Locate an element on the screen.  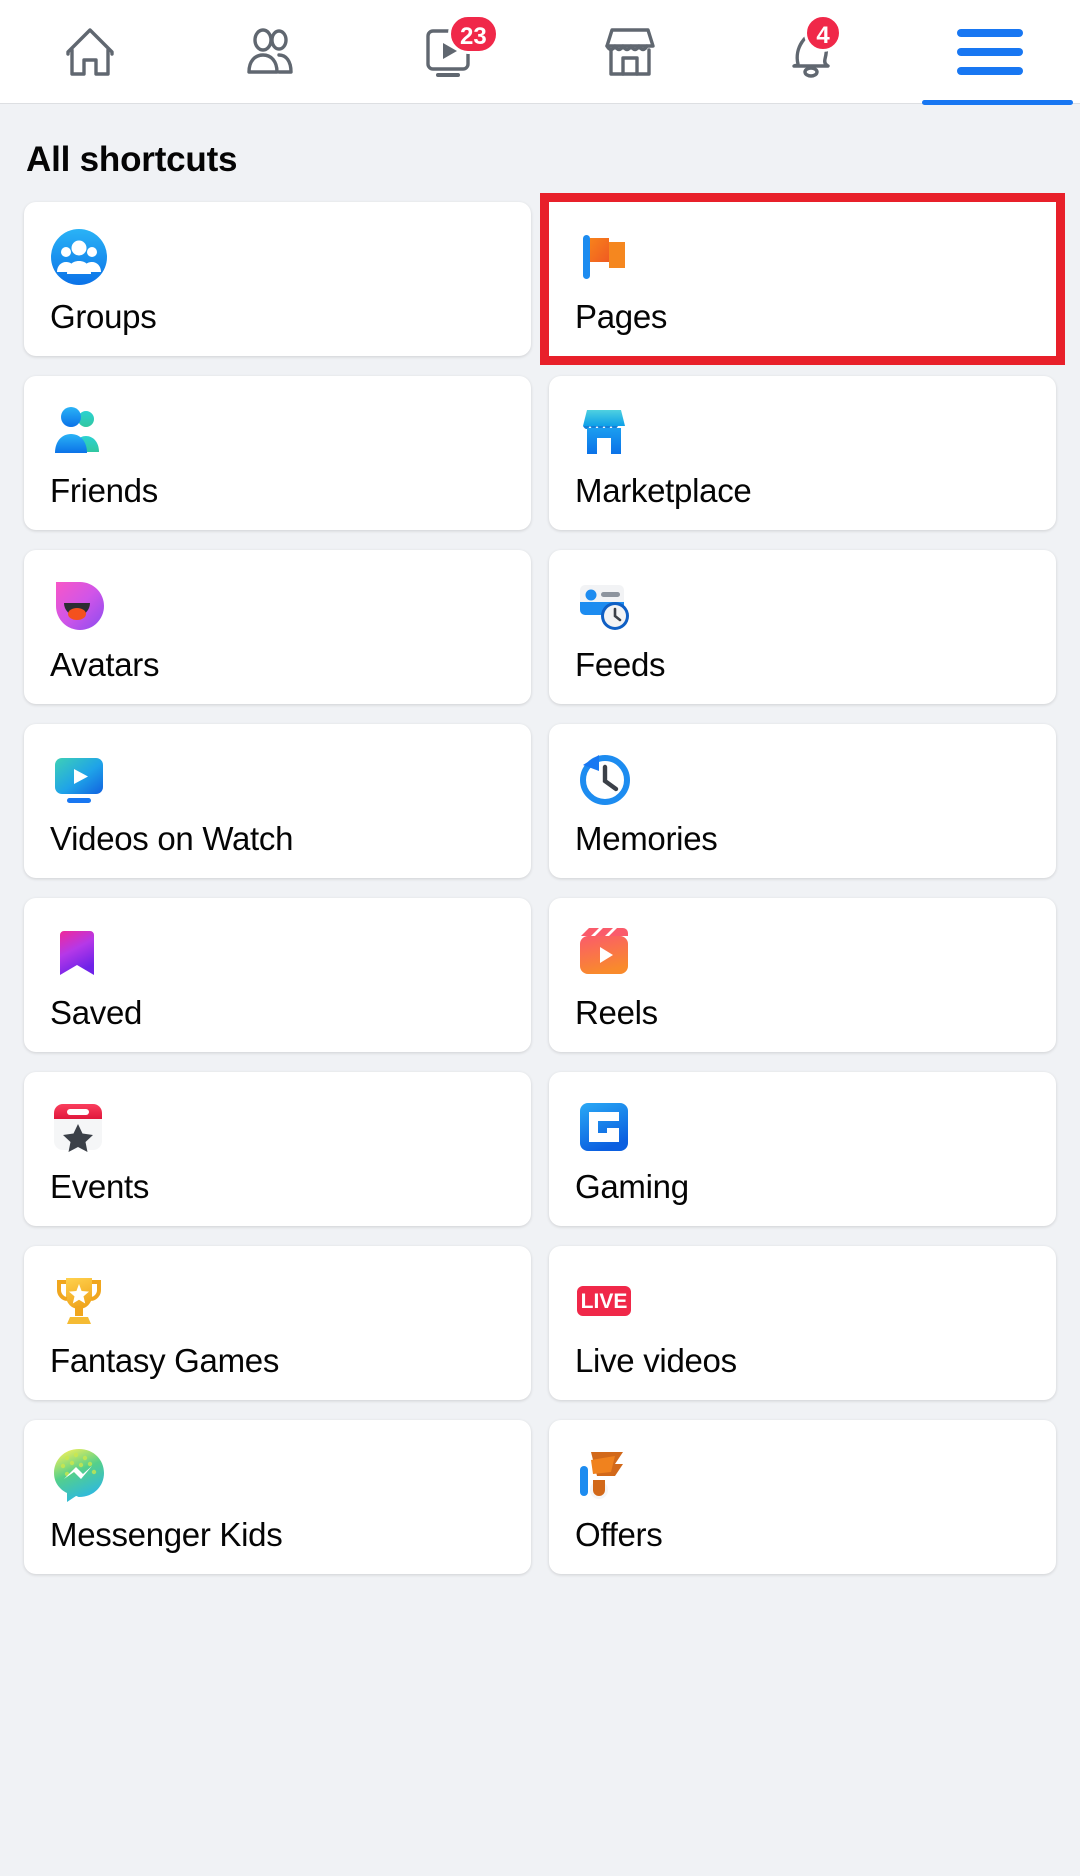
shortcut-card: Avatars is located at coordinates (277, 627).